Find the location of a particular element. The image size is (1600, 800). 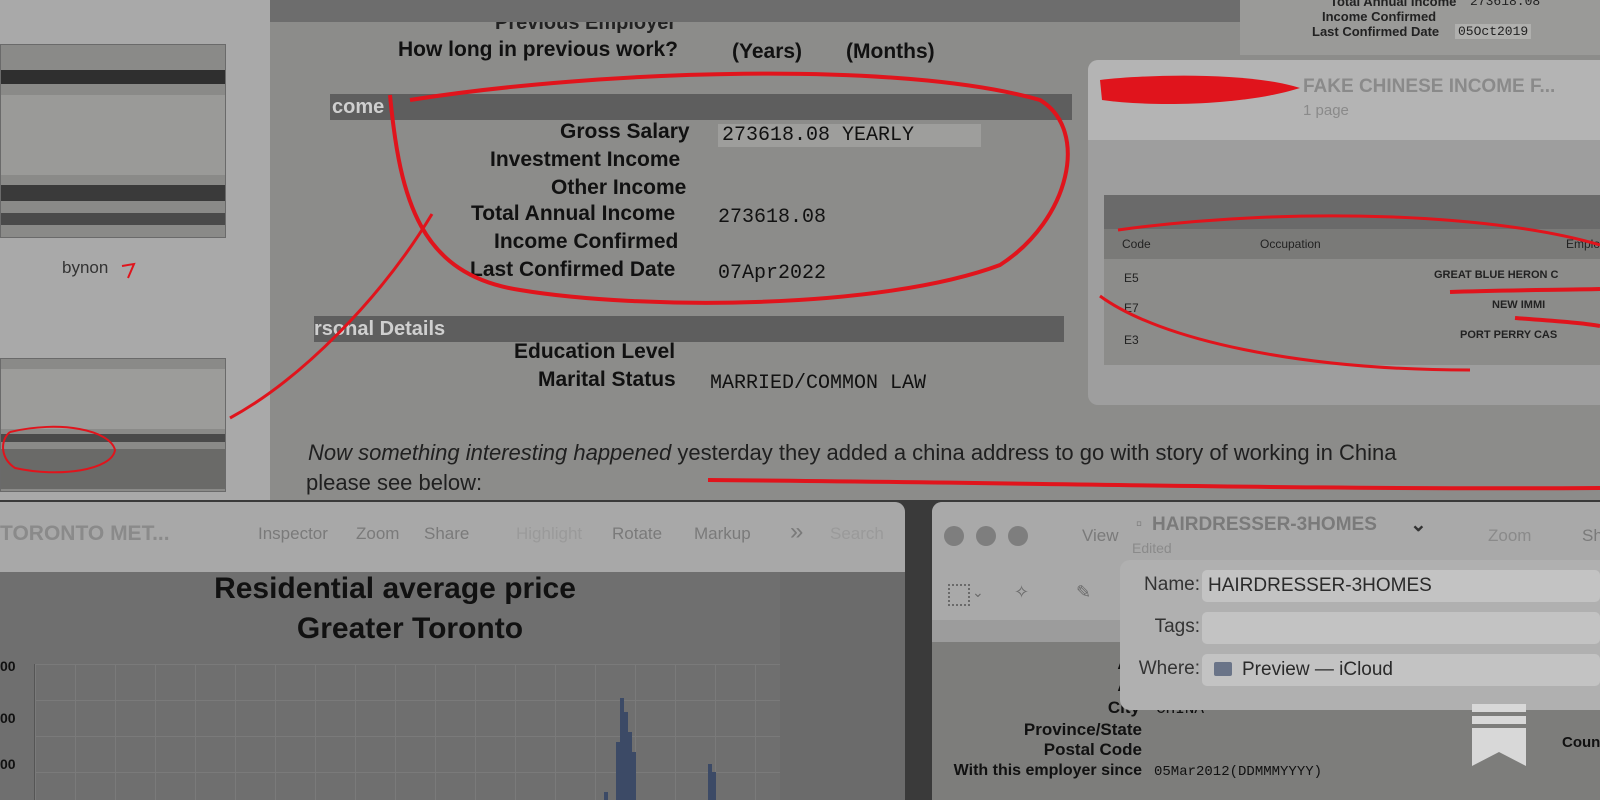

pointer-line-annotation is located at coordinates (331, 316).